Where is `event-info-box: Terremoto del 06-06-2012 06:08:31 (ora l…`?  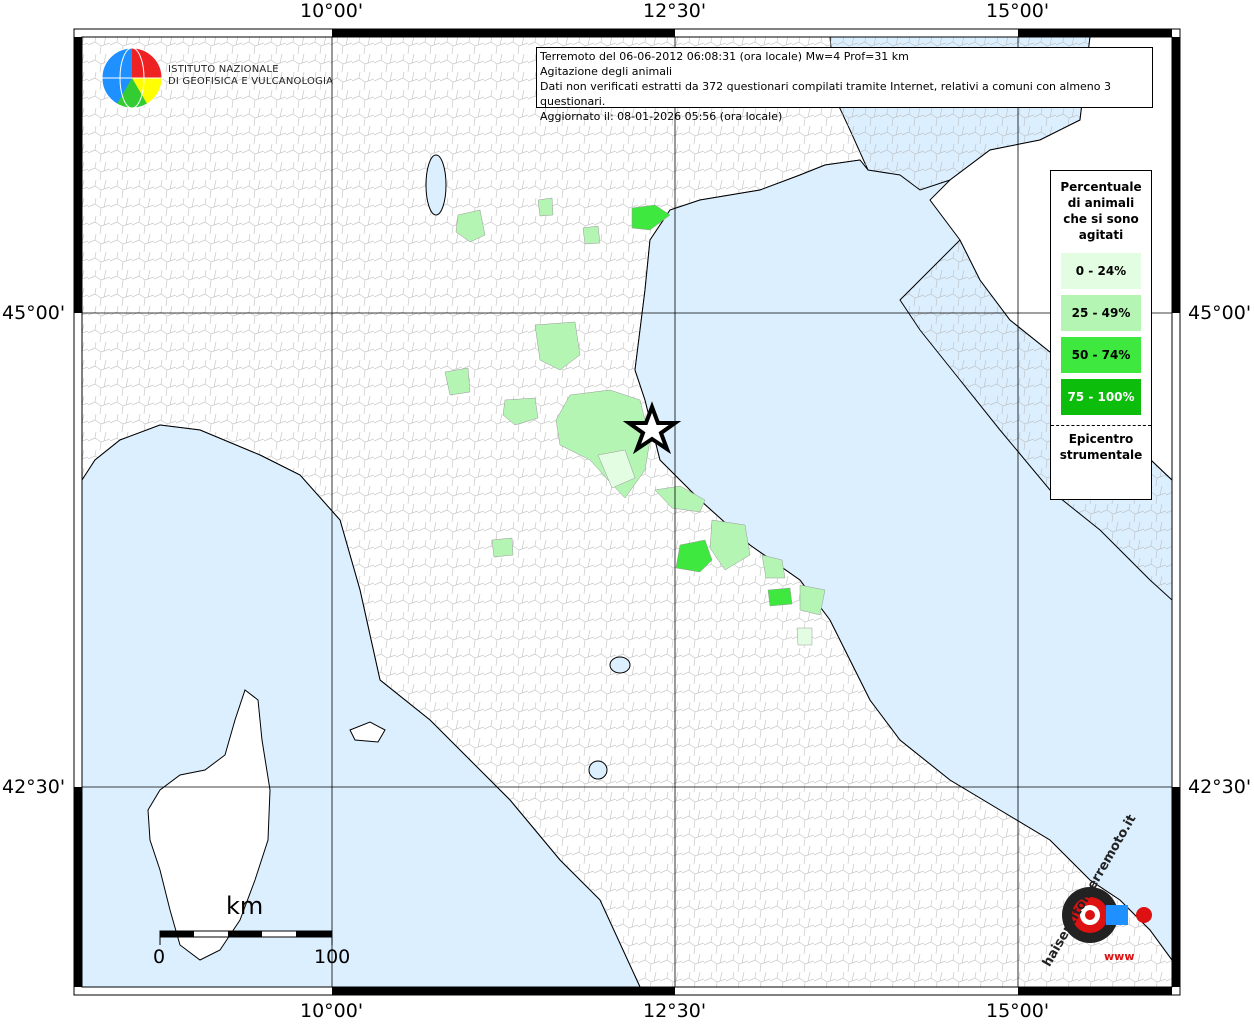
event-info-box: Terremoto del 06-06-2012 06:08:31 (ora l… is located at coordinates (844, 85).